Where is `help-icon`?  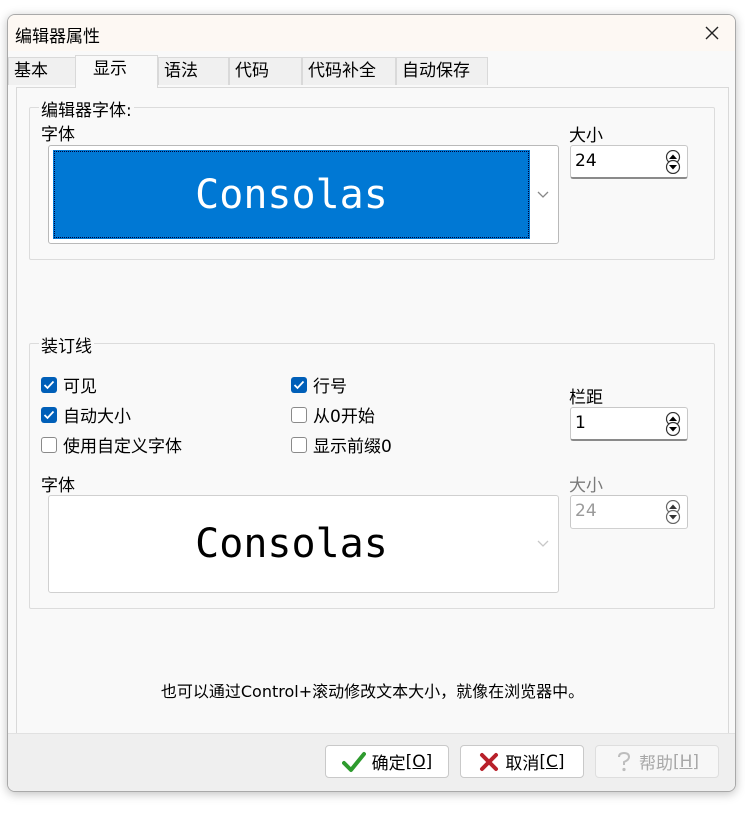 help-icon is located at coordinates (624, 762).